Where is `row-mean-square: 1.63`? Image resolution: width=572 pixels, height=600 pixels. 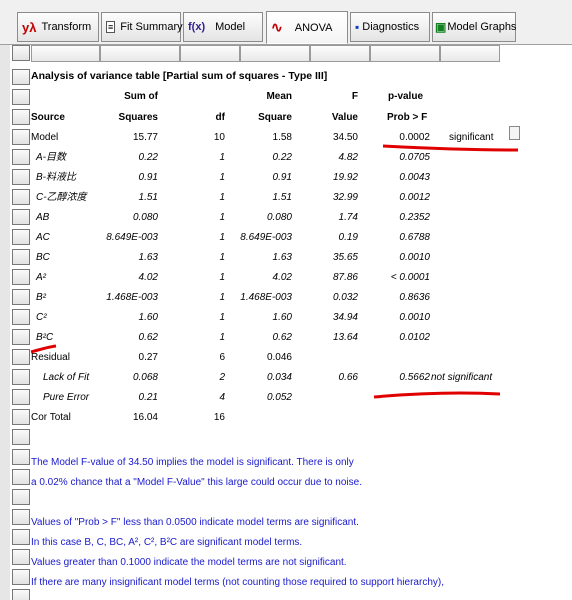
row-mean-square: 1.63 is located at coordinates (282, 257).